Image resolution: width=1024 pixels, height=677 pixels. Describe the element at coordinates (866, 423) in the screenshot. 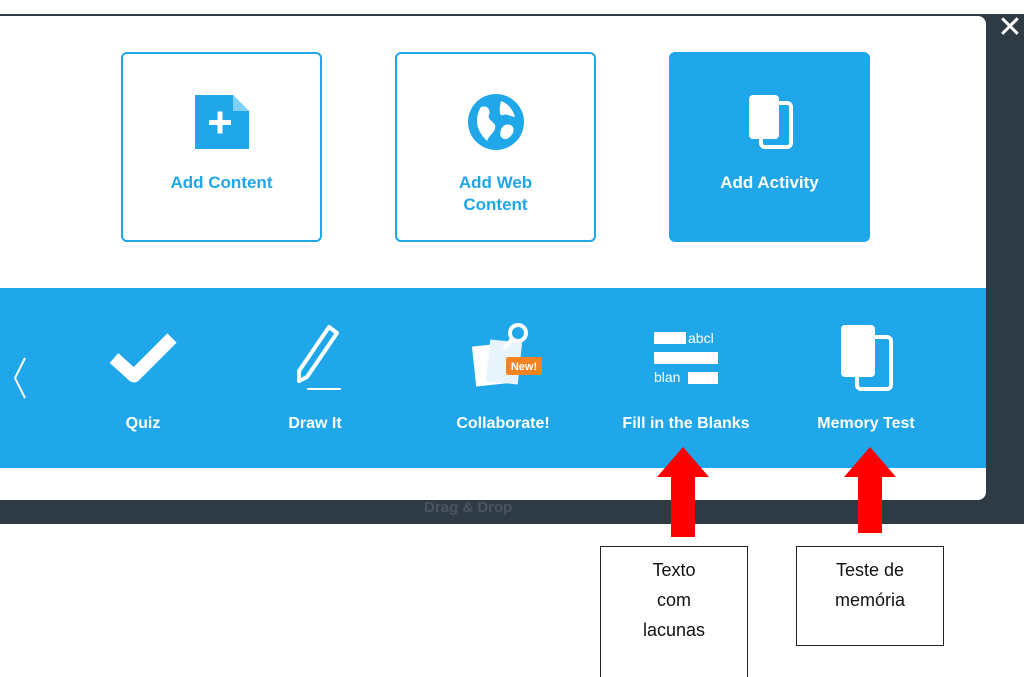

I see `memory-test-label: Memory Test` at that location.